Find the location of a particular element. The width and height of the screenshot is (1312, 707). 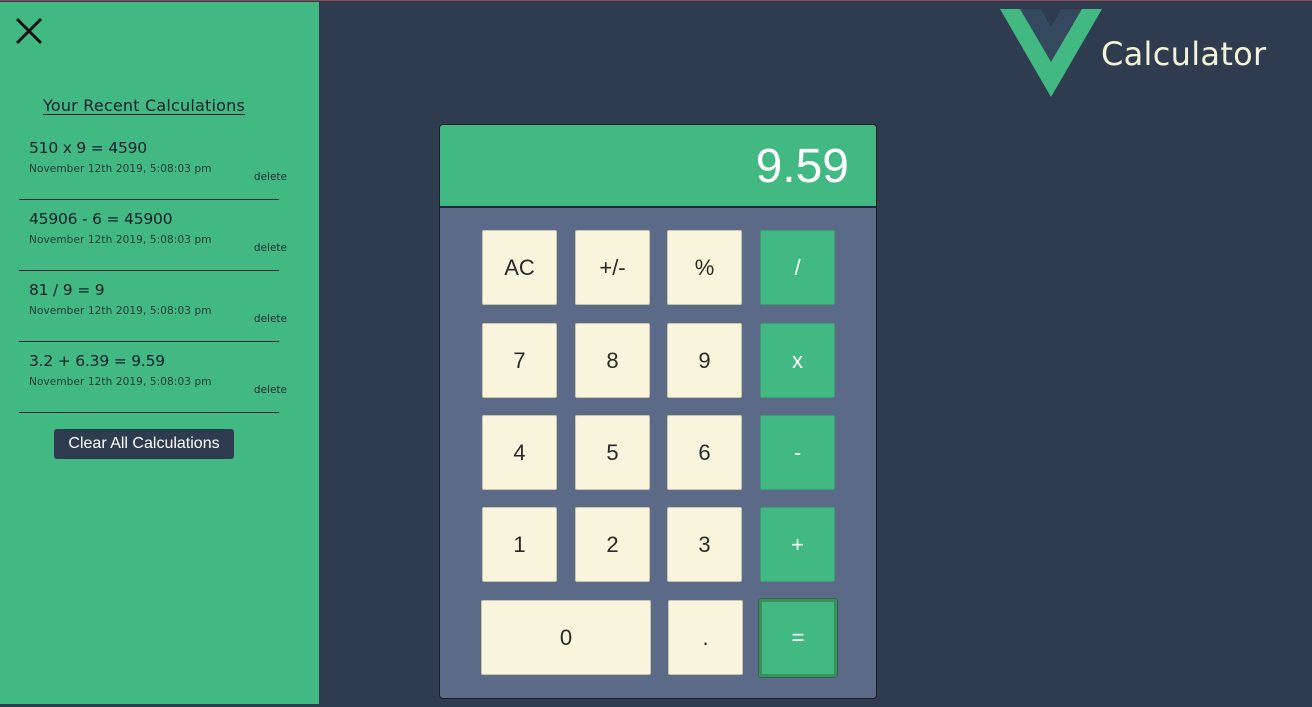

digit-9-key: 9 is located at coordinates (704, 360).